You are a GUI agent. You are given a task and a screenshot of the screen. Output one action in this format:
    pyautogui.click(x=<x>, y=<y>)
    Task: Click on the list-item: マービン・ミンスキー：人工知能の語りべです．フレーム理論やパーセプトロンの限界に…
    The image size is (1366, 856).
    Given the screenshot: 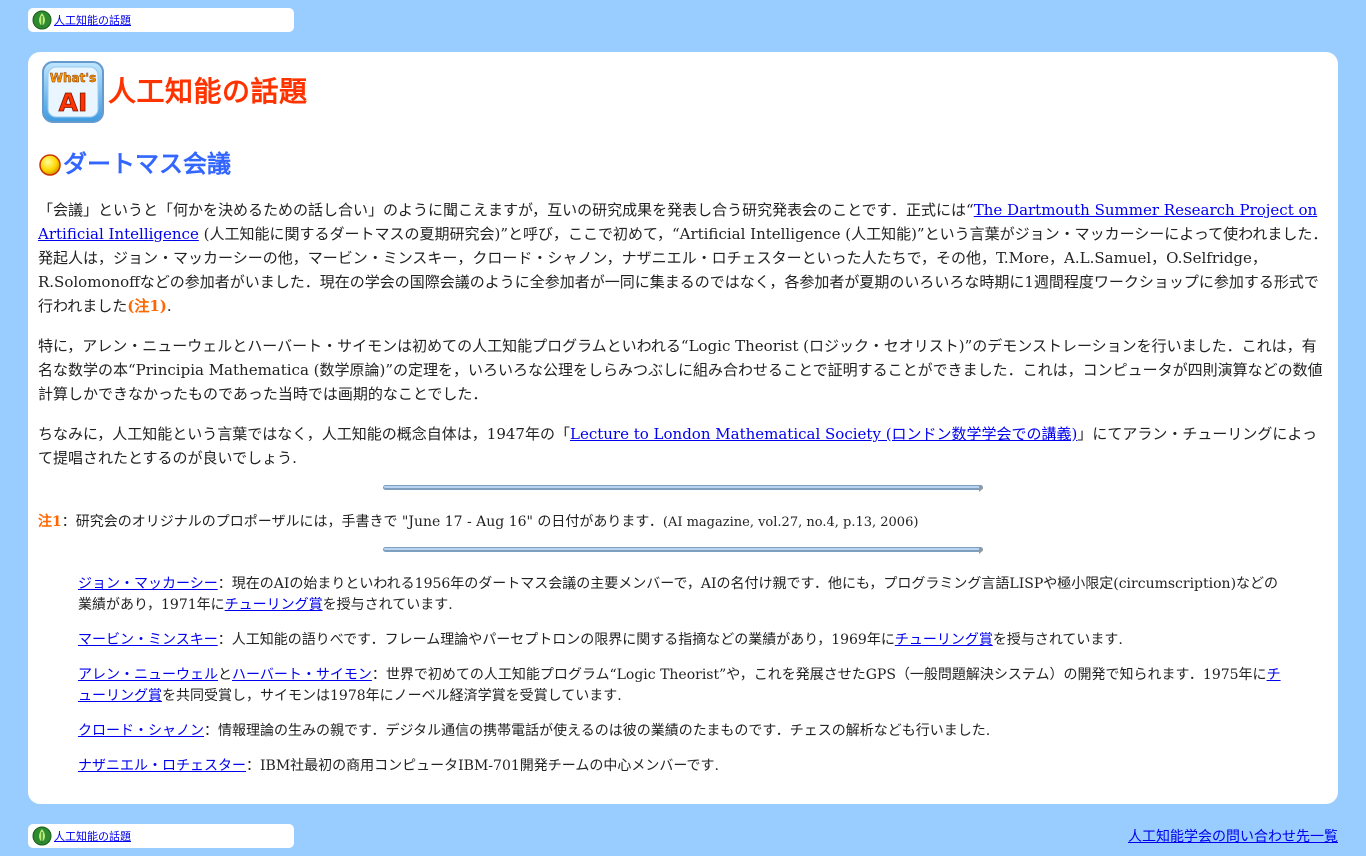 What is the action you would take?
    pyautogui.click(x=684, y=640)
    